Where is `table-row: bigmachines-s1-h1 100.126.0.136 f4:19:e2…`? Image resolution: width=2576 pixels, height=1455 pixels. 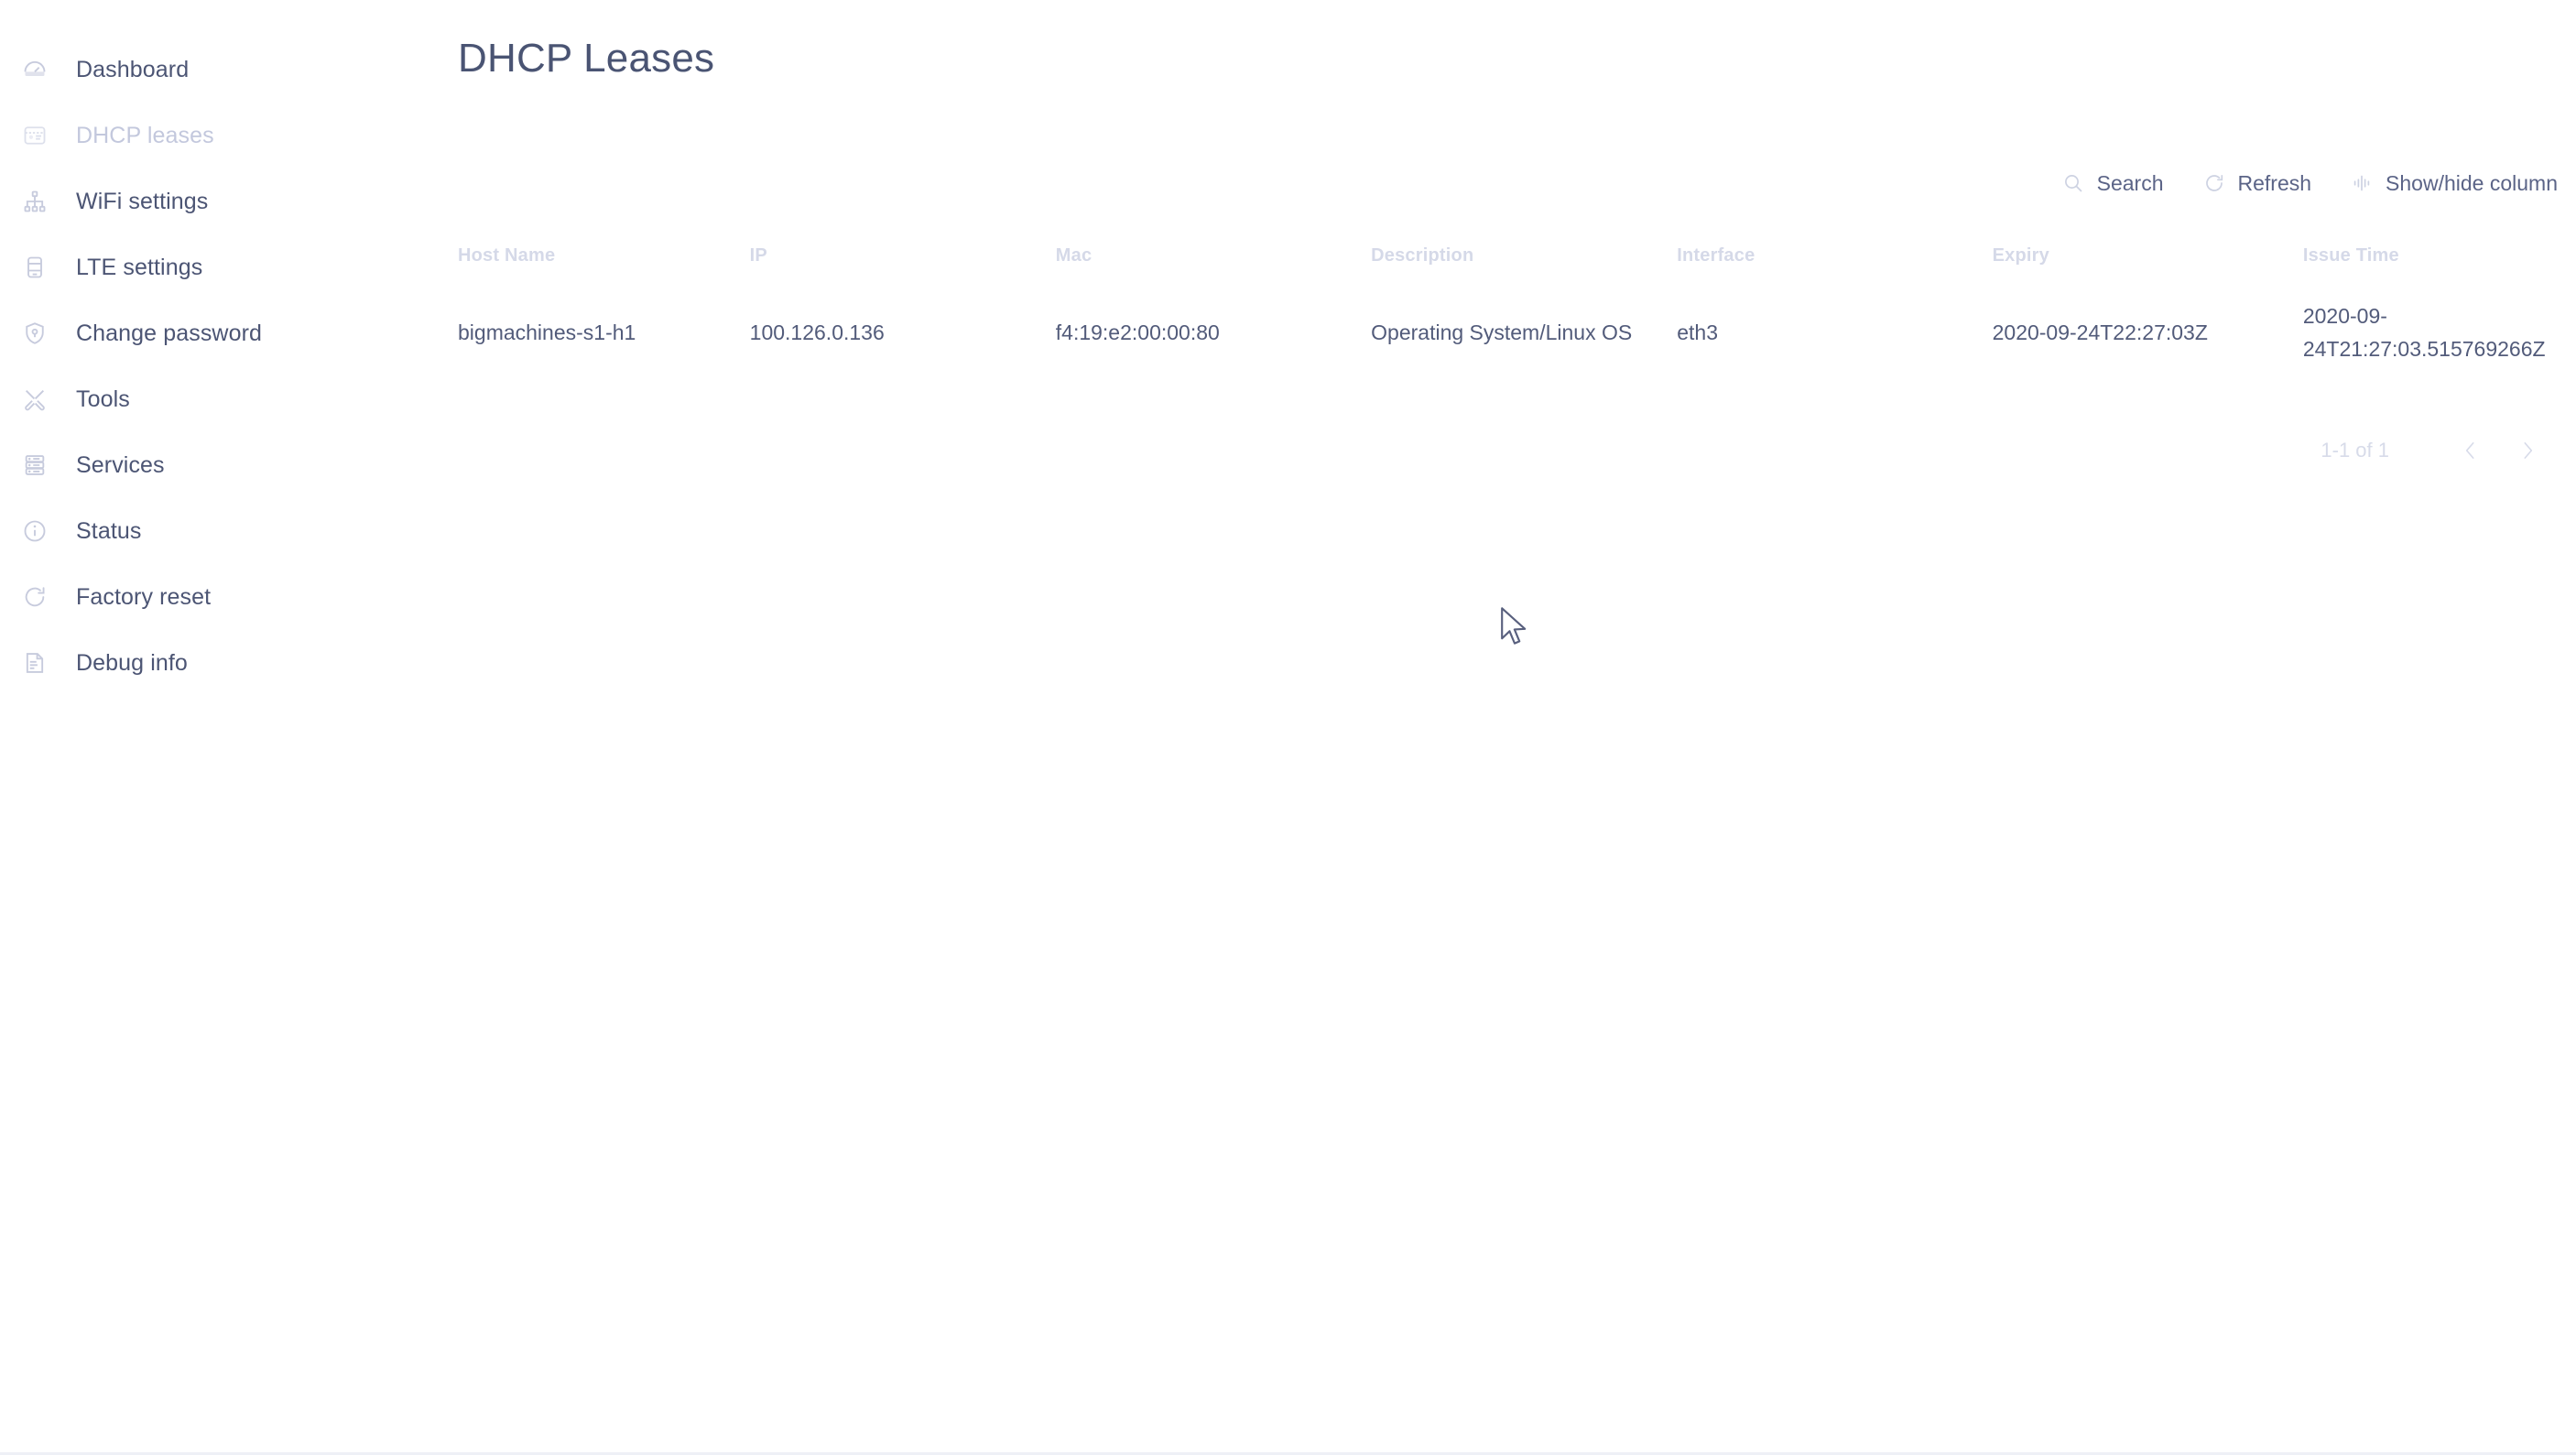 table-row: bigmachines-s1-h1 100.126.0.136 f4:19:e2… is located at coordinates (1517, 333).